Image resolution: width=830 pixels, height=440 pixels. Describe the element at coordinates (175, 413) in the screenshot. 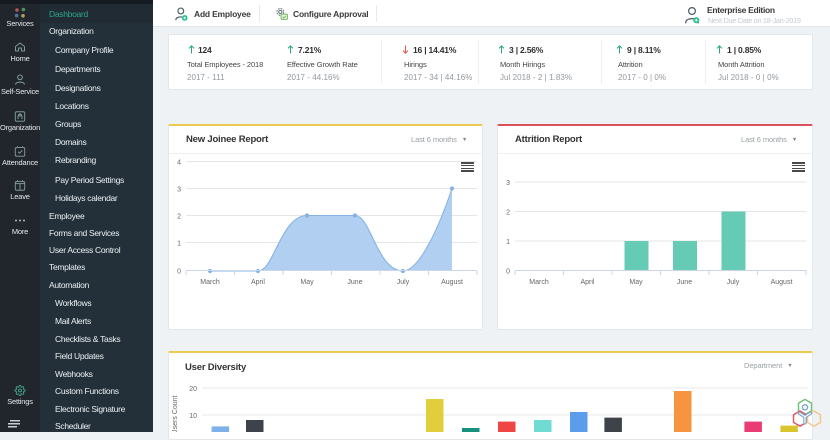

I see `svg-text: Users Count` at that location.